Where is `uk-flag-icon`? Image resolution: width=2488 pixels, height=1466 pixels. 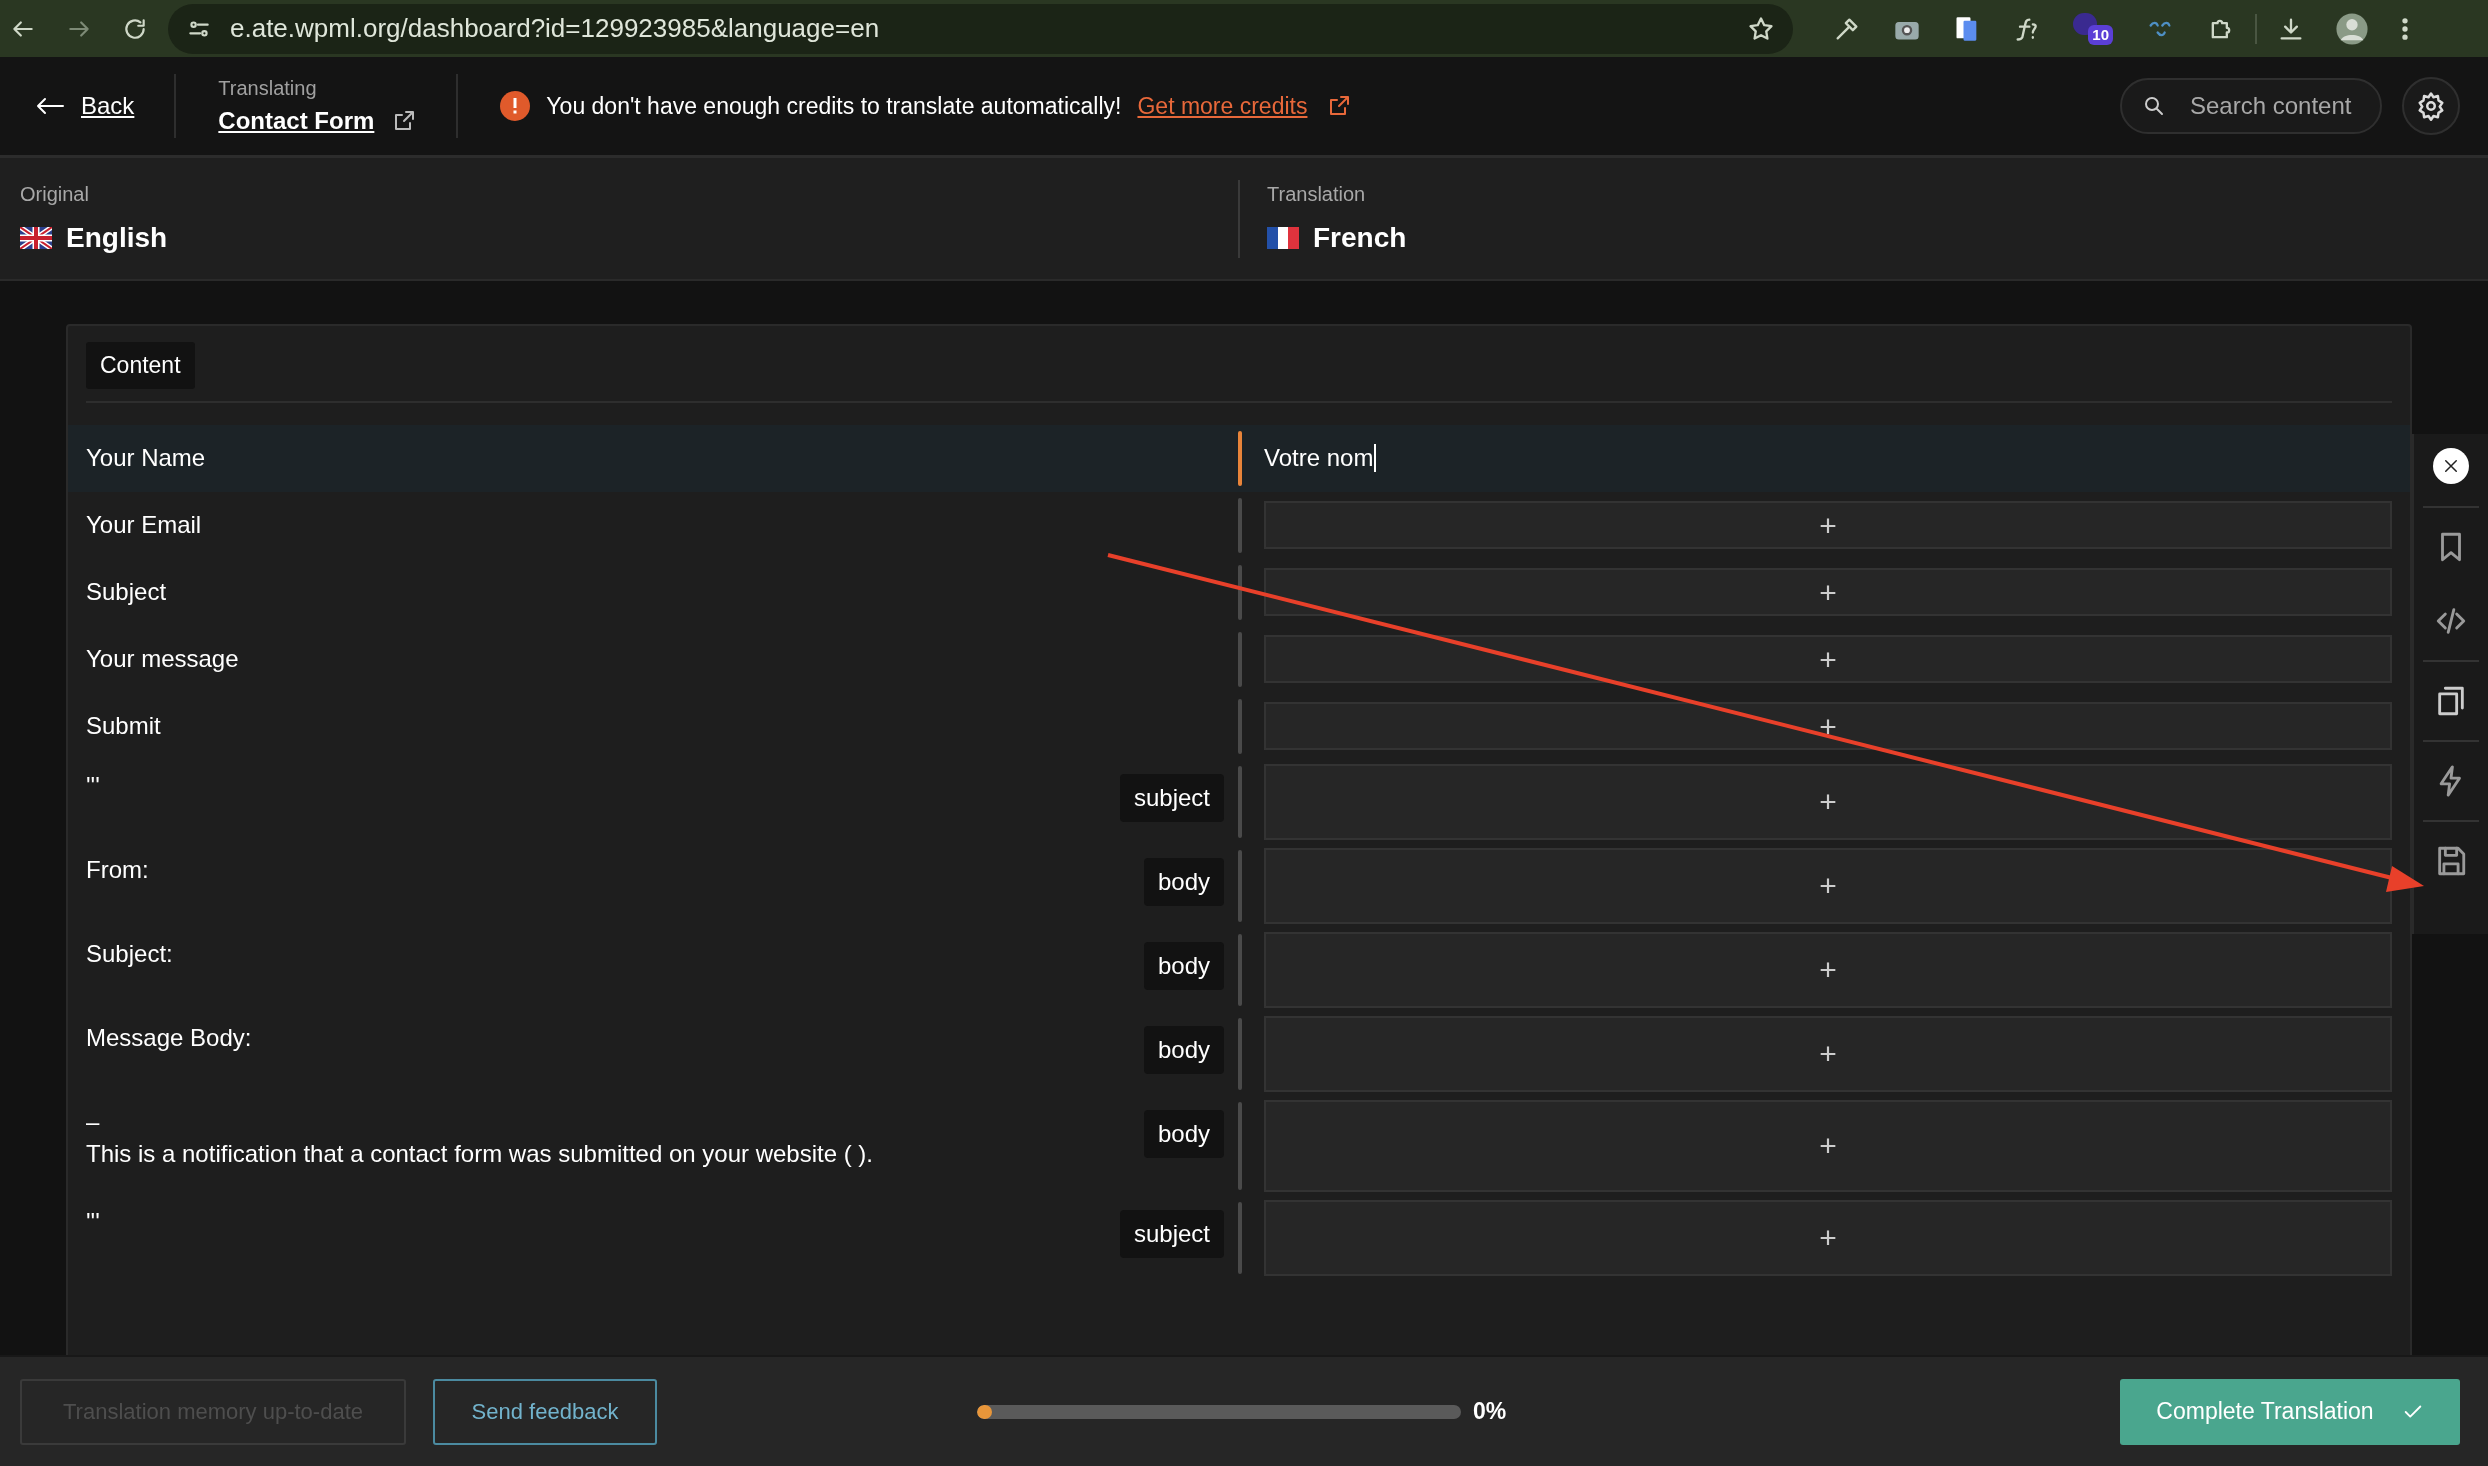
uk-flag-icon is located at coordinates (36, 237).